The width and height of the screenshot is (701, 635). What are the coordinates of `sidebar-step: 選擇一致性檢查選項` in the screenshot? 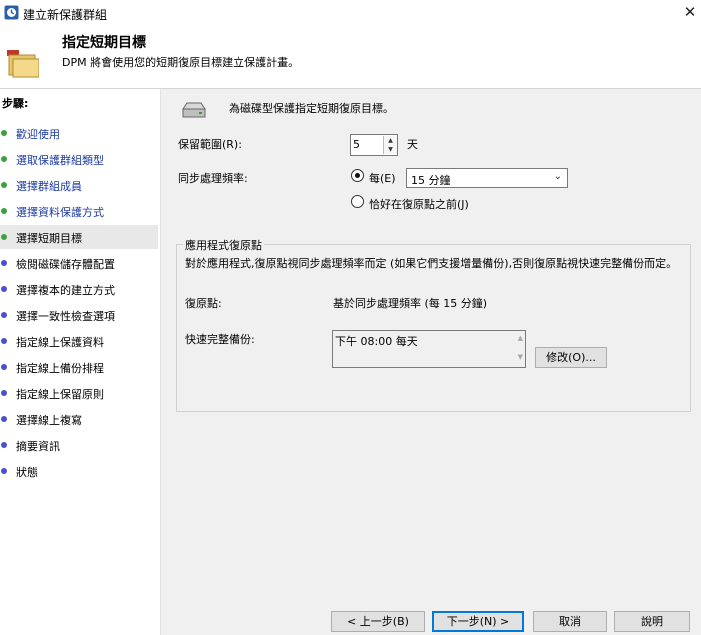 It's located at (79, 315).